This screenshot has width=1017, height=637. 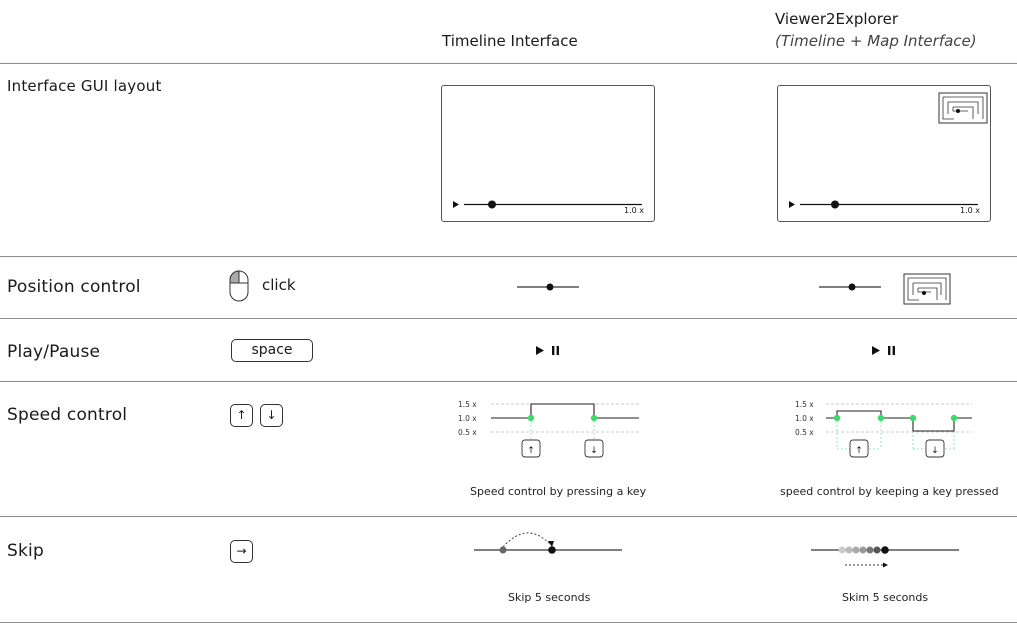 I want to click on right-arrow-key: →, so click(x=241, y=551).